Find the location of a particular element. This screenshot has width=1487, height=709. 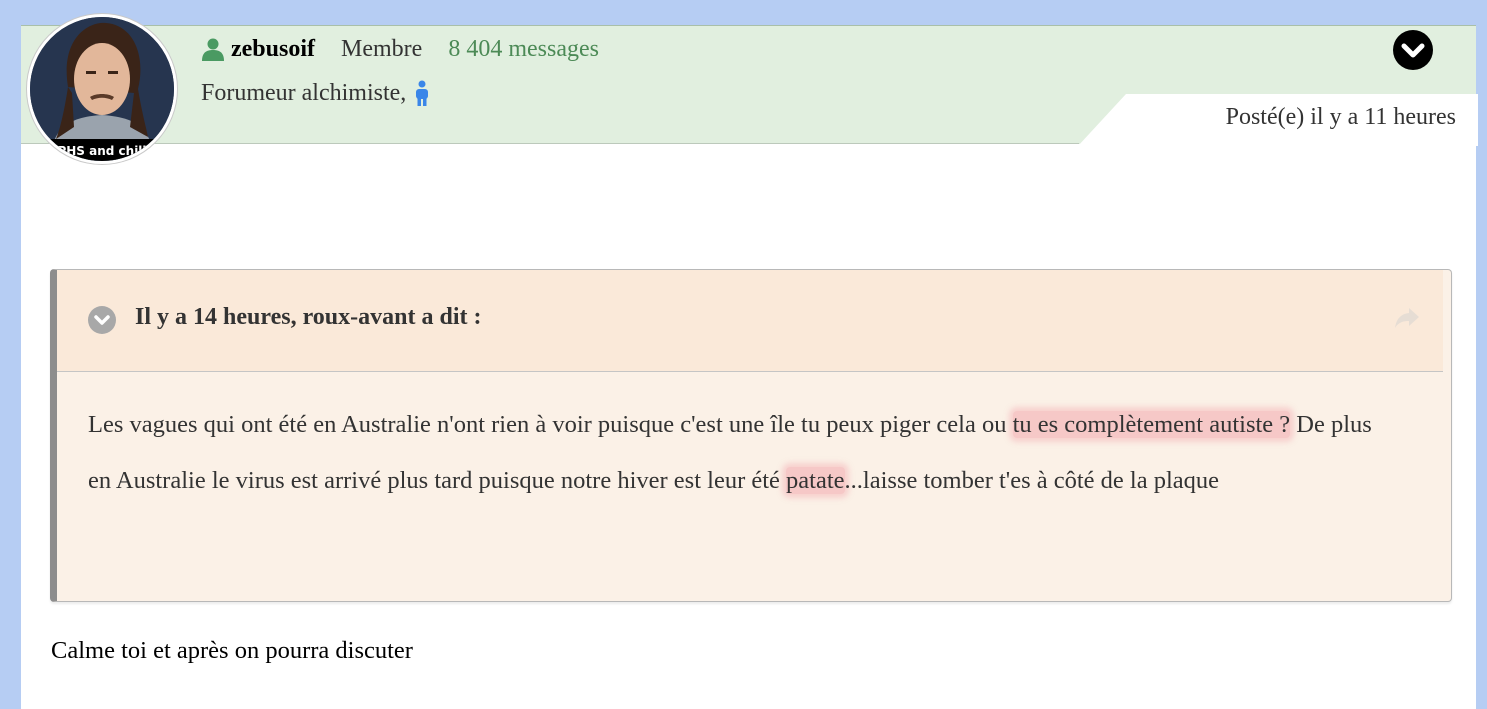

member-title: Forumeur alchimiste, is located at coordinates (316, 93).